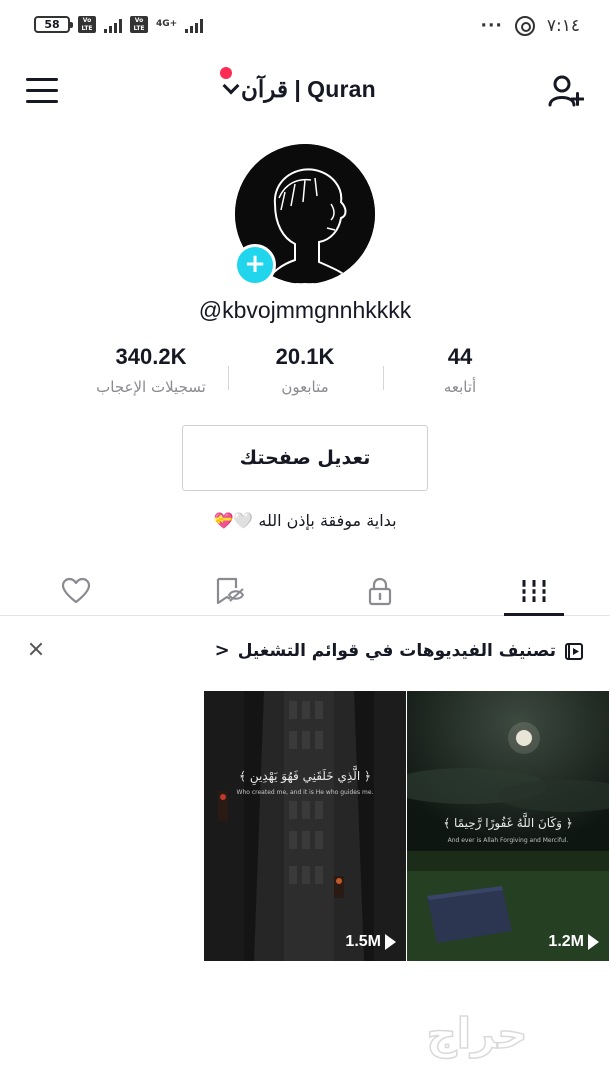  What do you see at coordinates (508, 823) in the screenshot?
I see `video-caption: ﴿ وَكَانَ اللَّهُ غَفُورًا رَّحِيمًا ﴾` at bounding box center [508, 823].